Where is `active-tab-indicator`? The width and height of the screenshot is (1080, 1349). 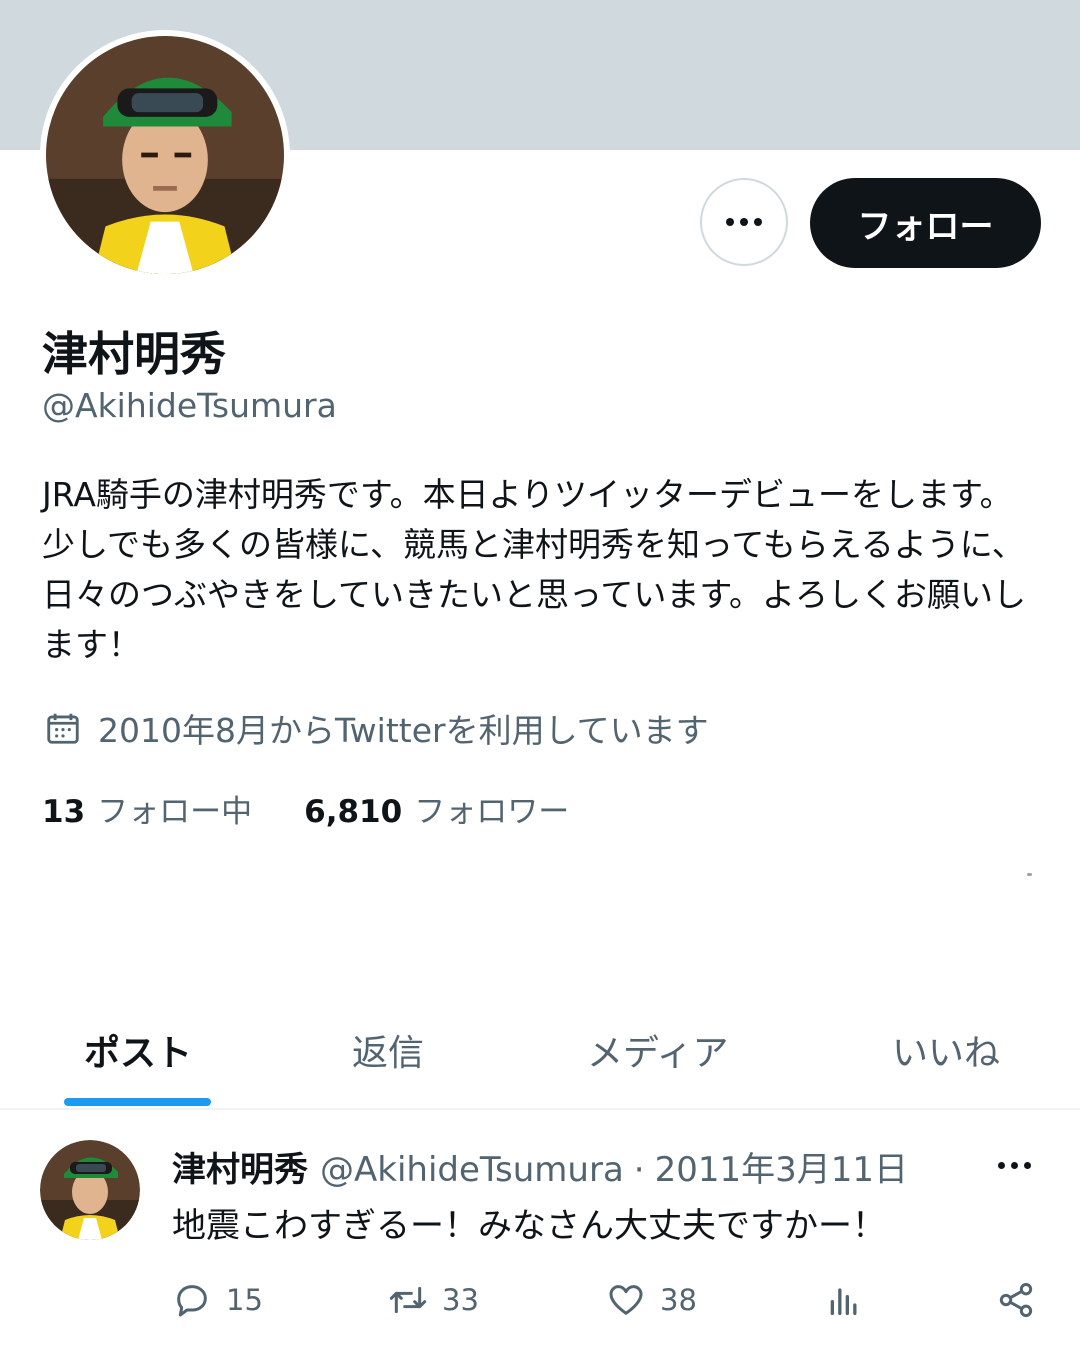
active-tab-indicator is located at coordinates (137, 1102).